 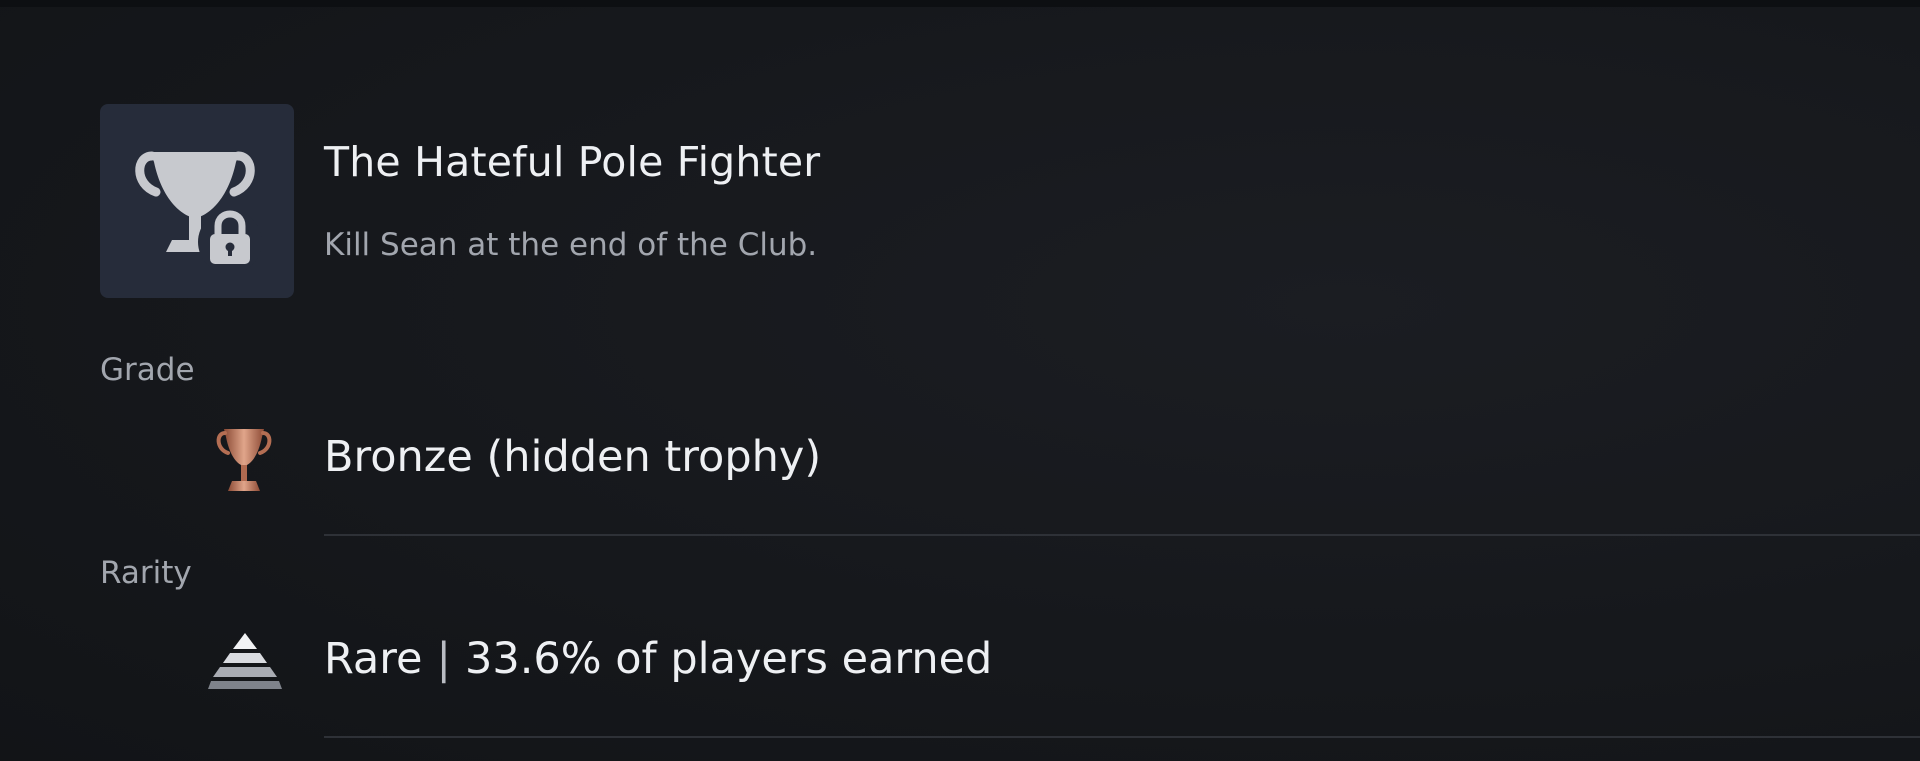 I want to click on trophy-name: The Hateful Pole Fighter, so click(x=572, y=162).